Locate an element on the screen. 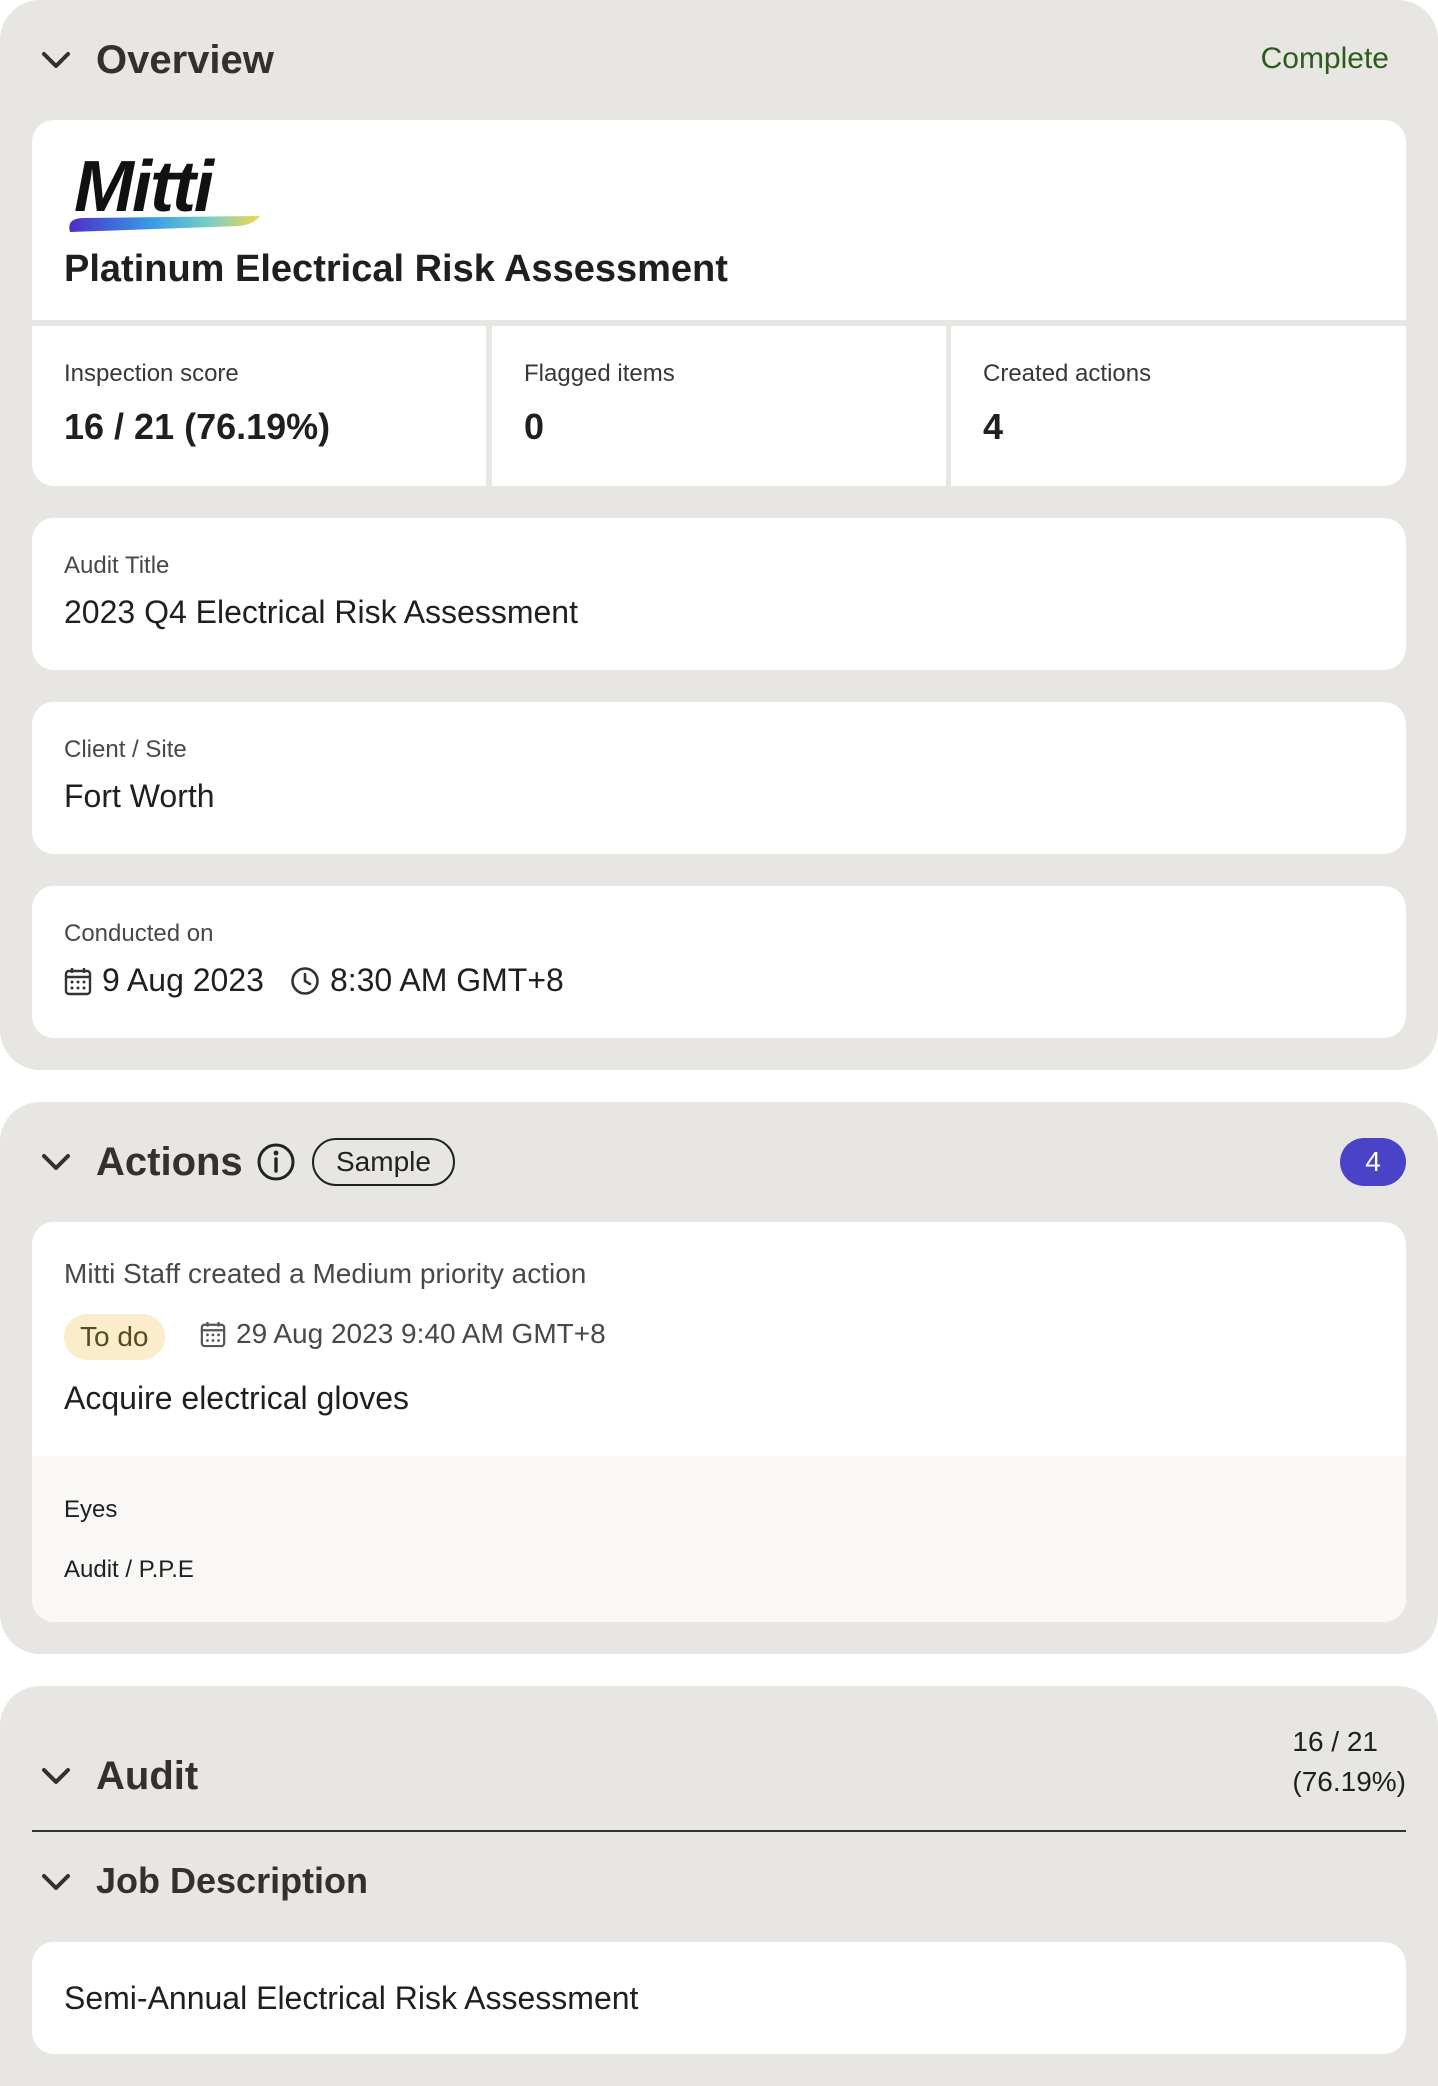 Image resolution: width=1438 pixels, height=2086 pixels. conducted-date: 9 Aug 2023 is located at coordinates (183, 980).